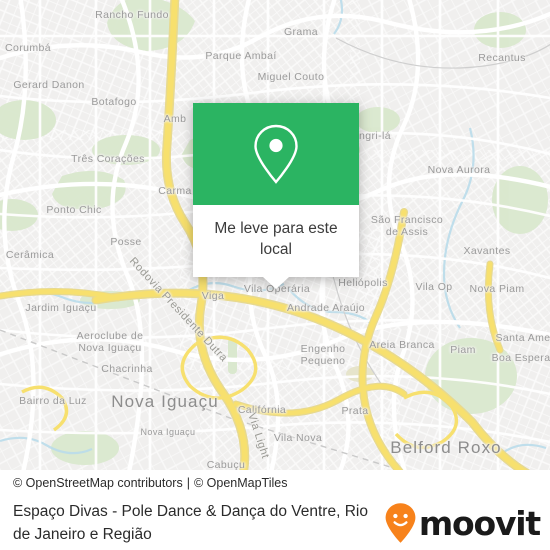 This screenshot has width=550, height=550. I want to click on popup-text: Me leve para este local, so click(276, 239).